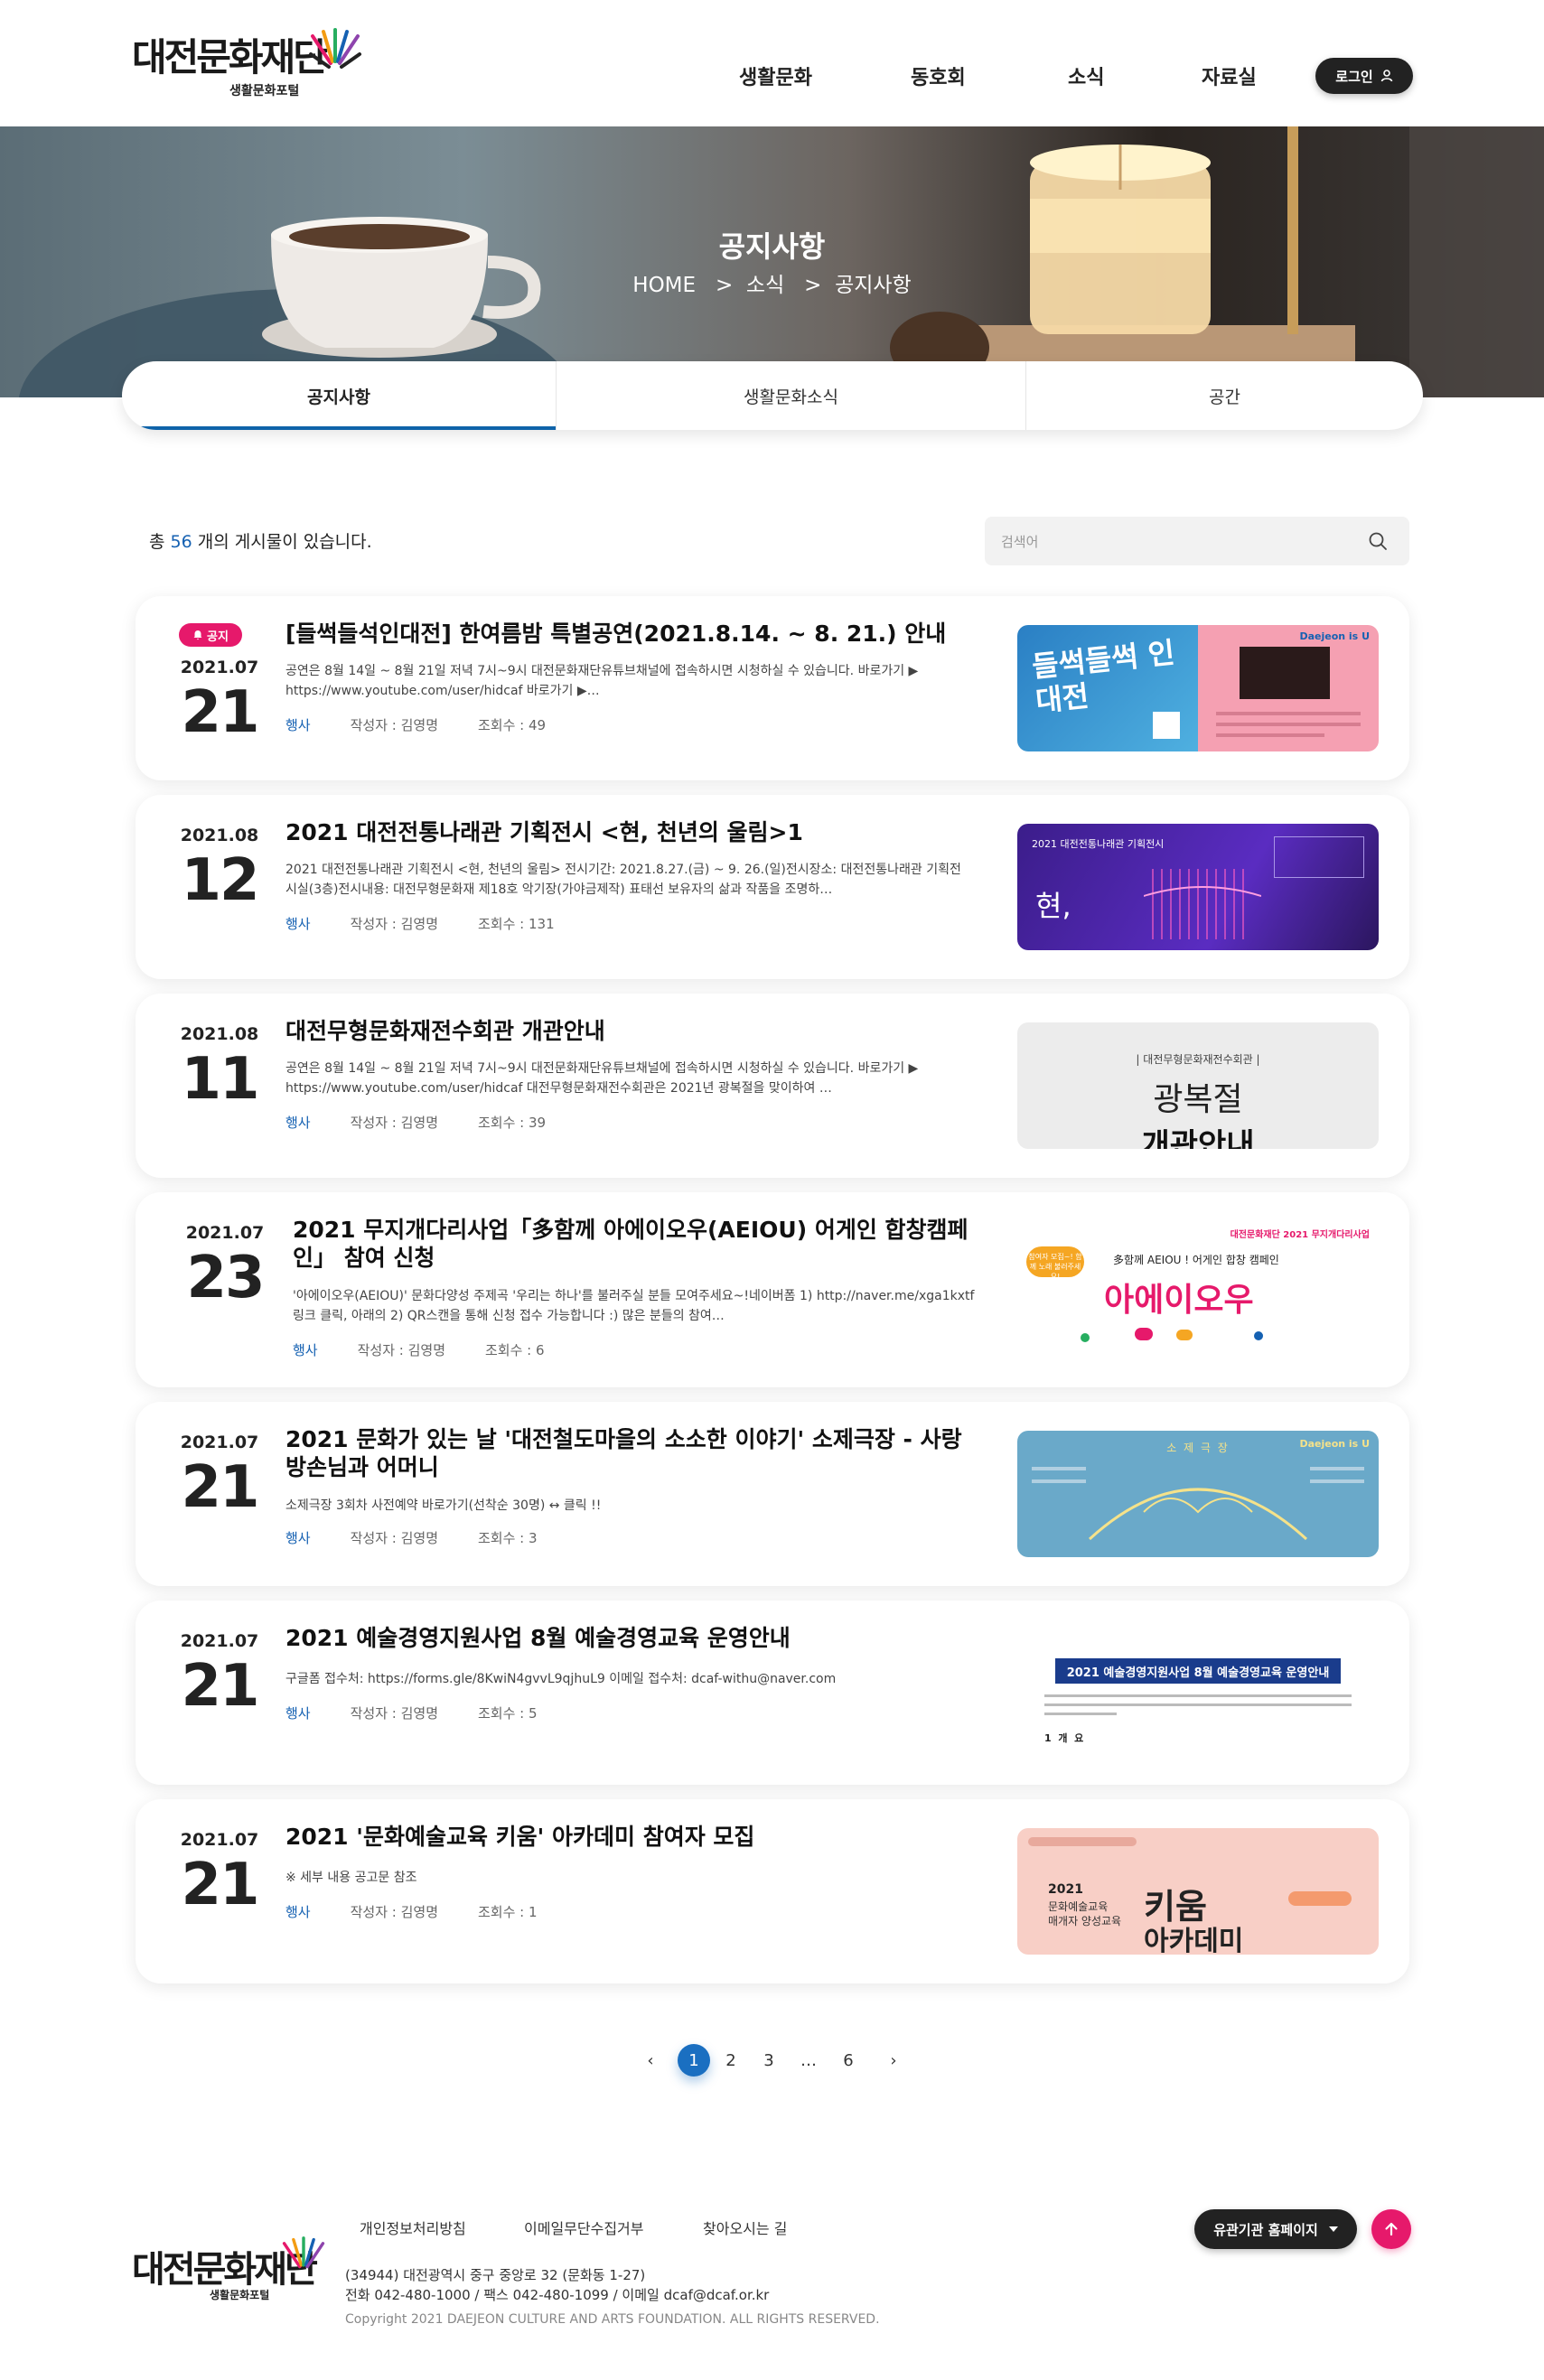 The image size is (1544, 2380). Describe the element at coordinates (1198, 1692) in the screenshot. I see `post-thumbnail: 2021 예술경영지원사업 8월 예술경영교육 운영안내 1 개 요` at that location.